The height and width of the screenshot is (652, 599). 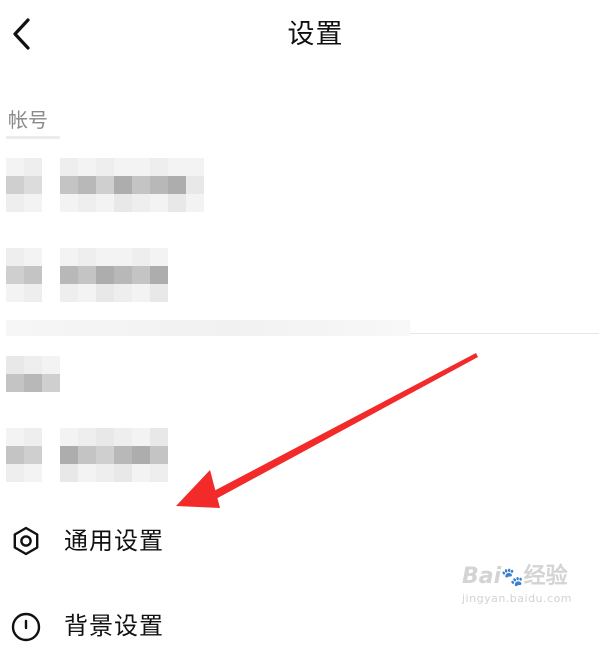 I want to click on divider, so click(x=504, y=333).